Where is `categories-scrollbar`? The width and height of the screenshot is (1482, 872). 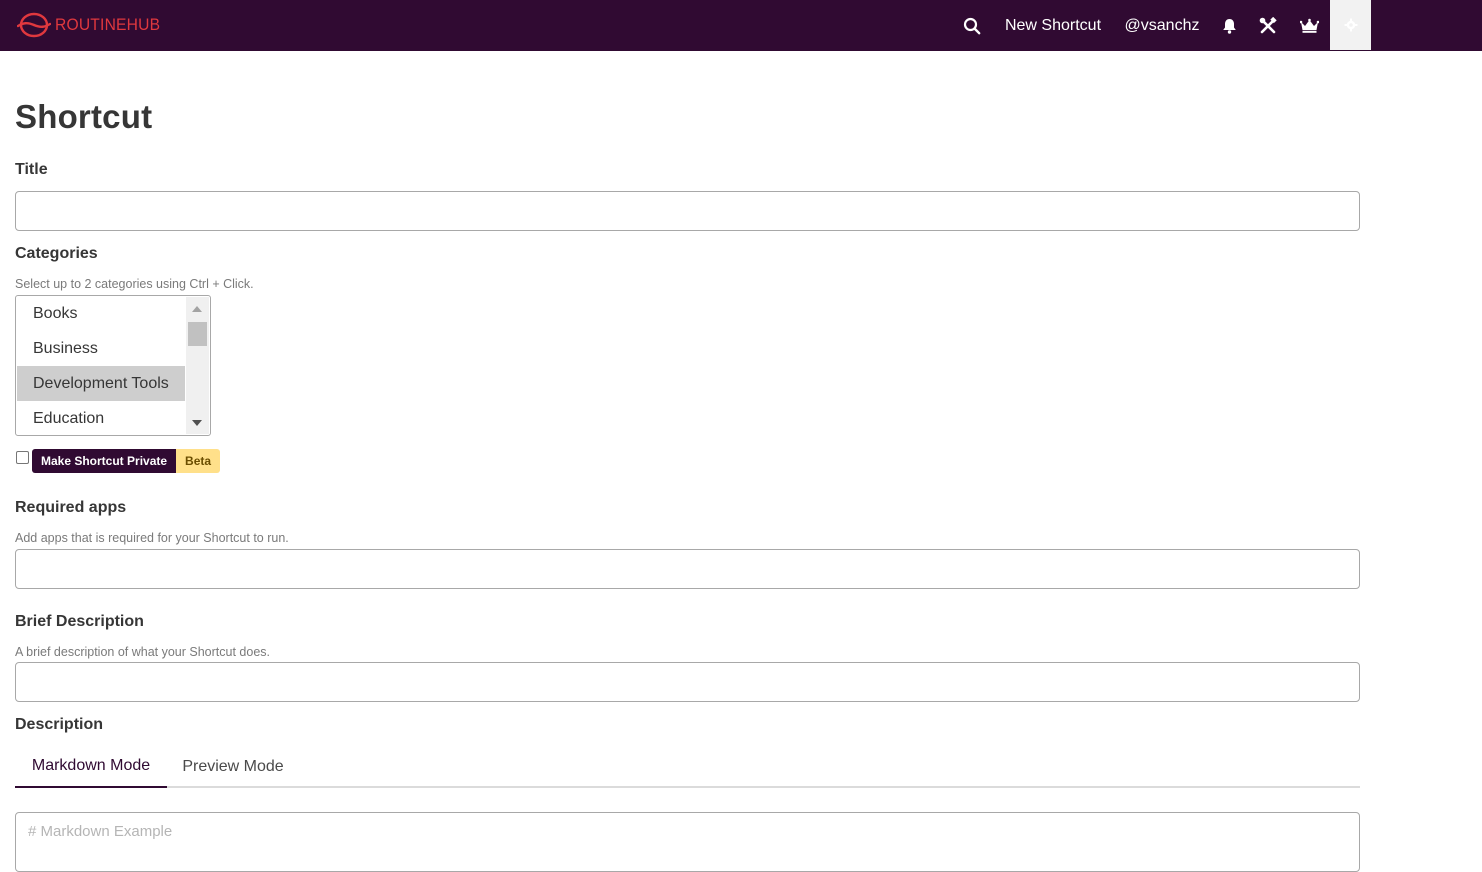
categories-scrollbar is located at coordinates (197, 365).